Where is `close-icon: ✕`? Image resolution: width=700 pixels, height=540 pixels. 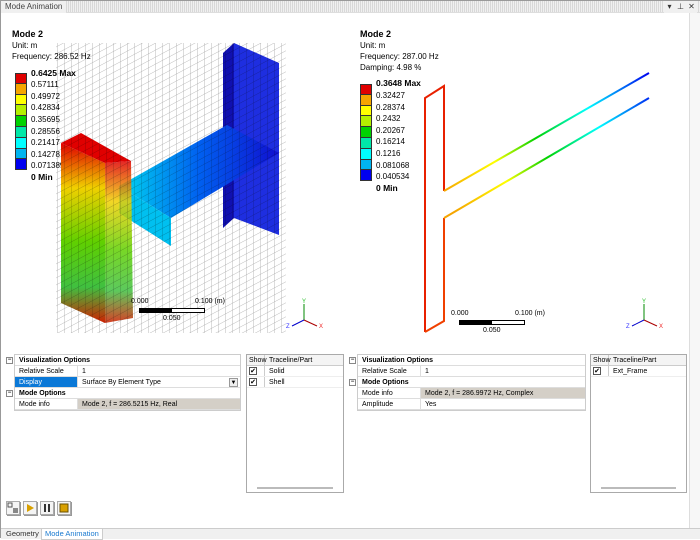
close-icon: ✕ is located at coordinates (691, 7).